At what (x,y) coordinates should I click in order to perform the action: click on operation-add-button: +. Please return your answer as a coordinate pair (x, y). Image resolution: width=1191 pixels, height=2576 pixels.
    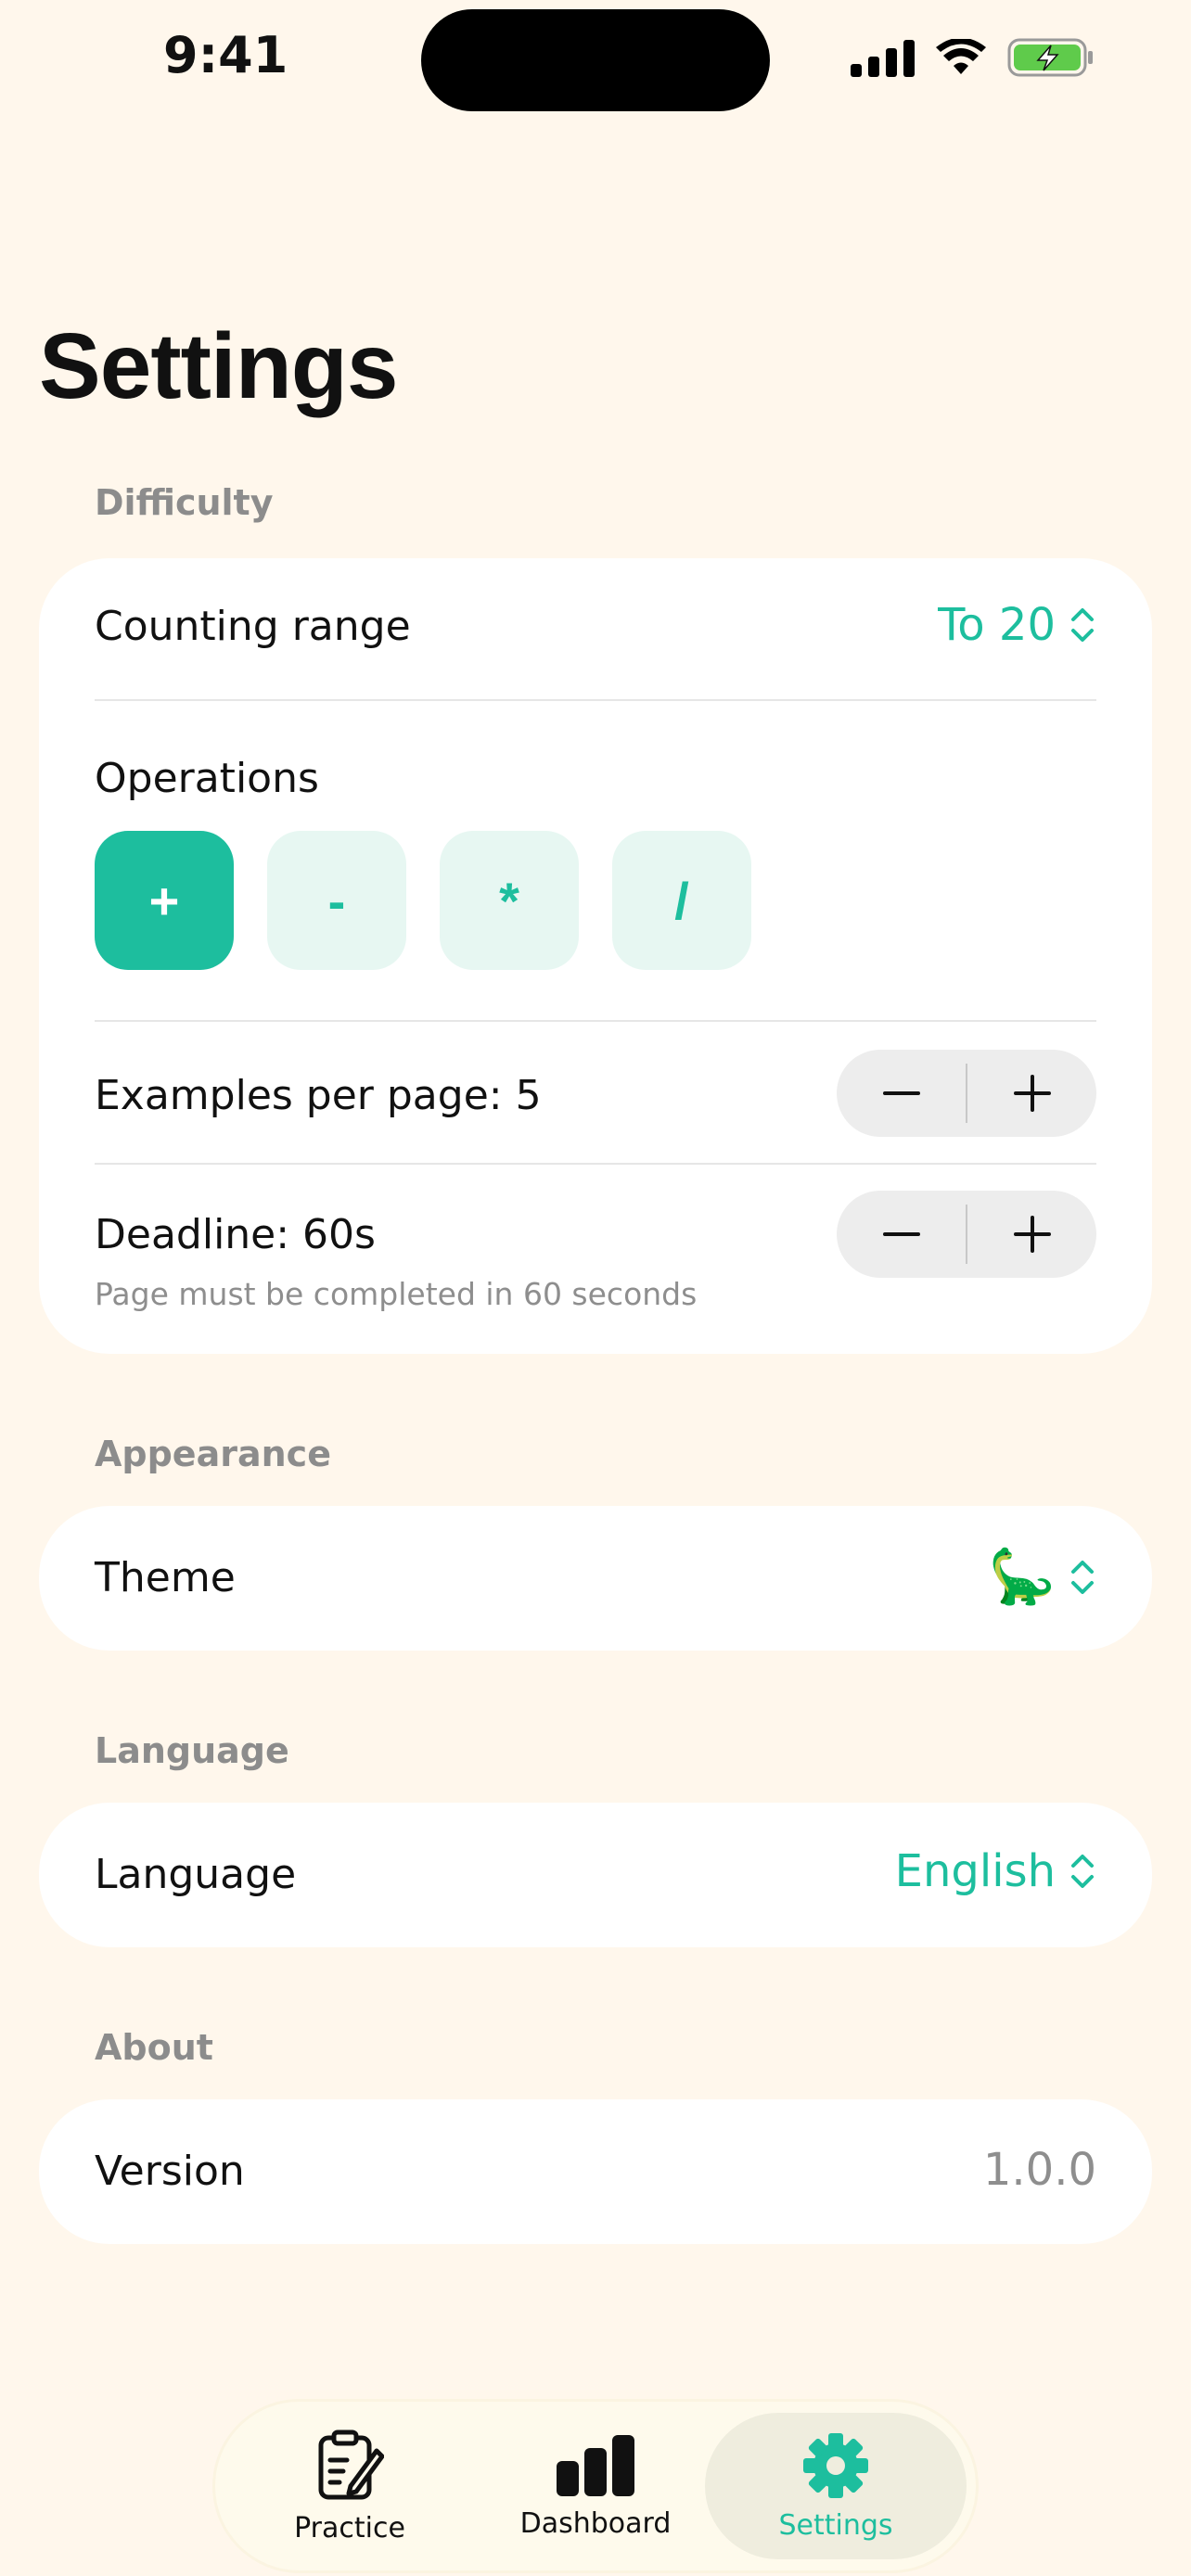
    Looking at the image, I should click on (164, 900).